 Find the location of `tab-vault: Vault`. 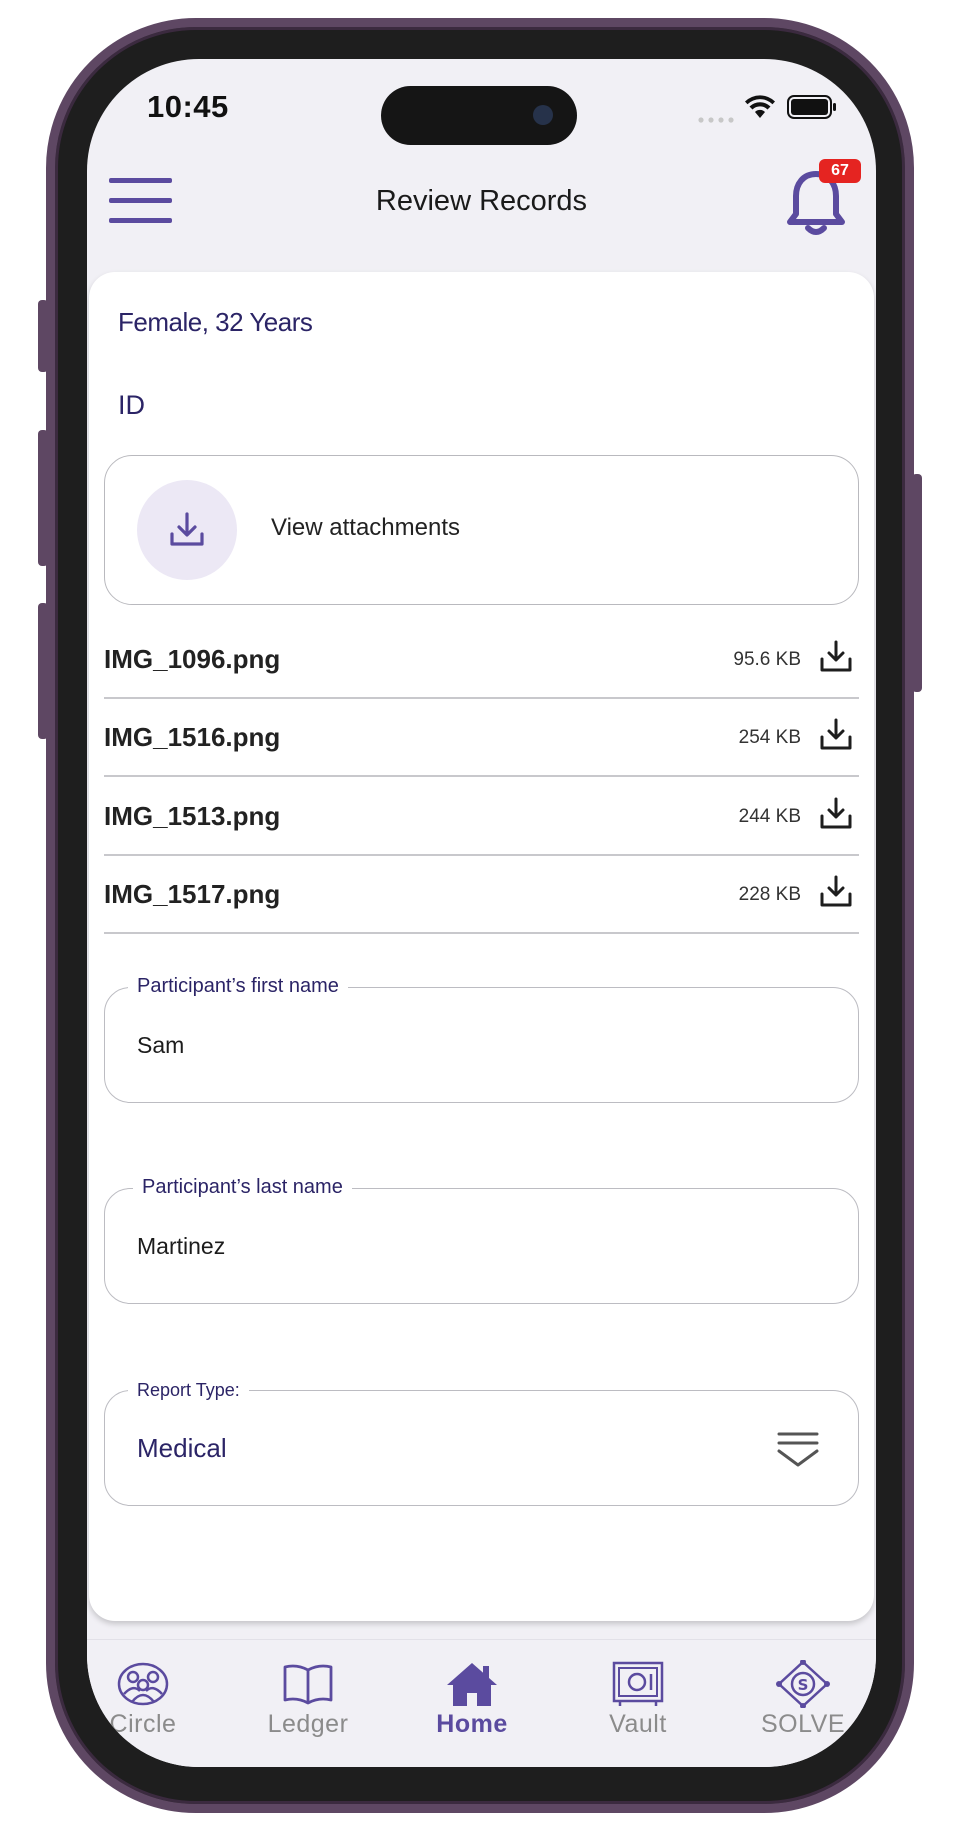

tab-vault: Vault is located at coordinates (638, 1689).